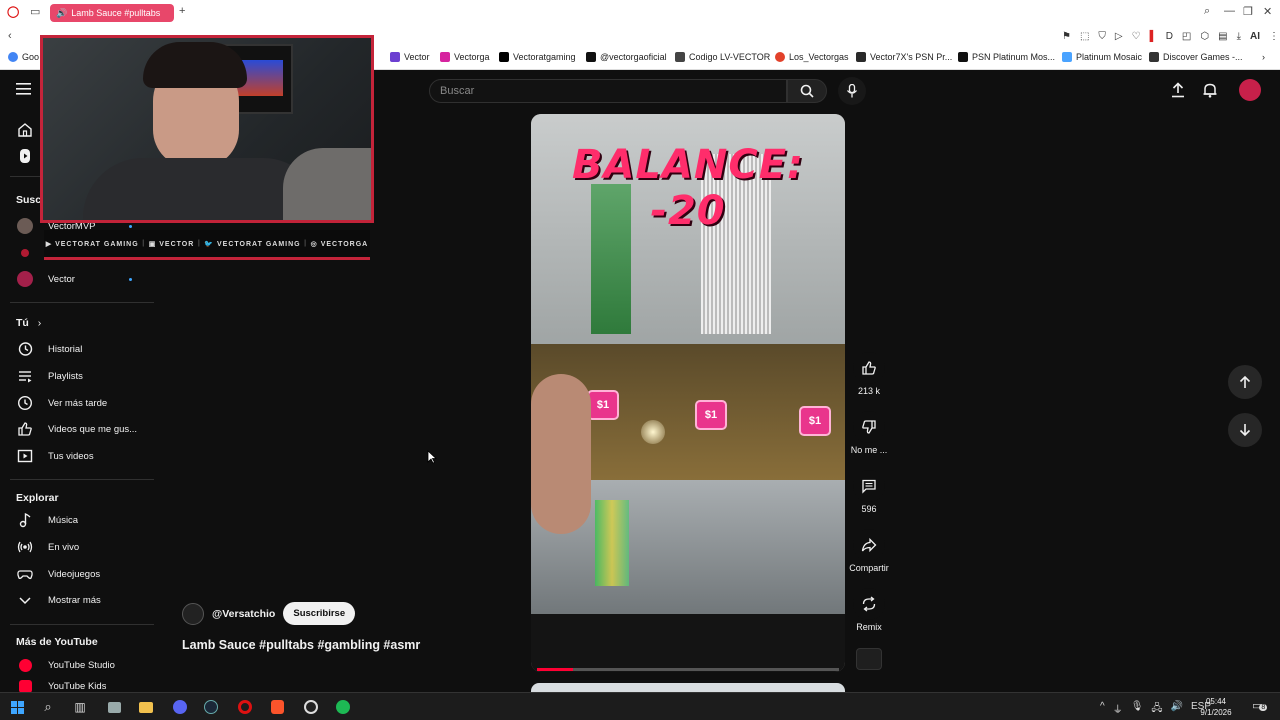 This screenshot has height=720, width=1280. Describe the element at coordinates (1274, 36) in the screenshot. I see `menu-icon: ⋮` at that location.